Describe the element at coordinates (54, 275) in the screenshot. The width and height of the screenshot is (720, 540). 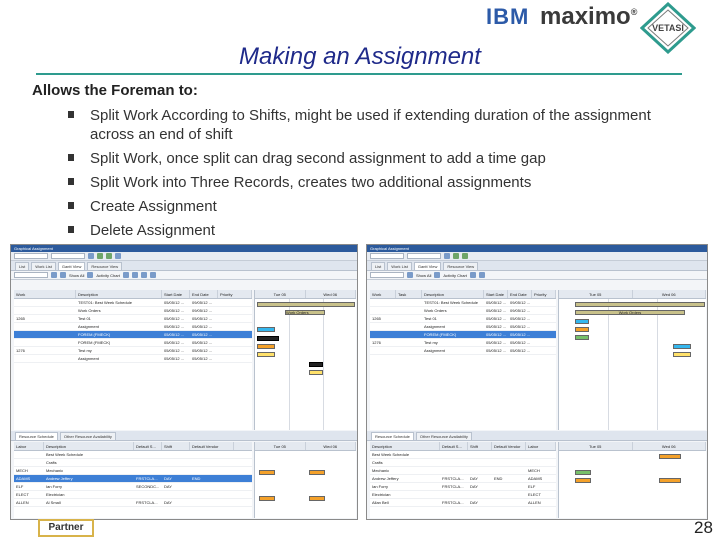
I see `left-zoom-in-icon` at that location.